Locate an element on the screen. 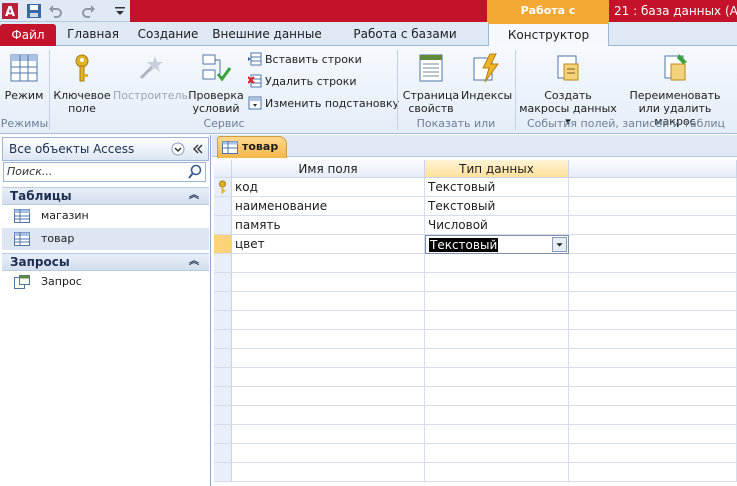 The height and width of the screenshot is (486, 737). primary-key-button: Ключевое поле is located at coordinates (82, 83).